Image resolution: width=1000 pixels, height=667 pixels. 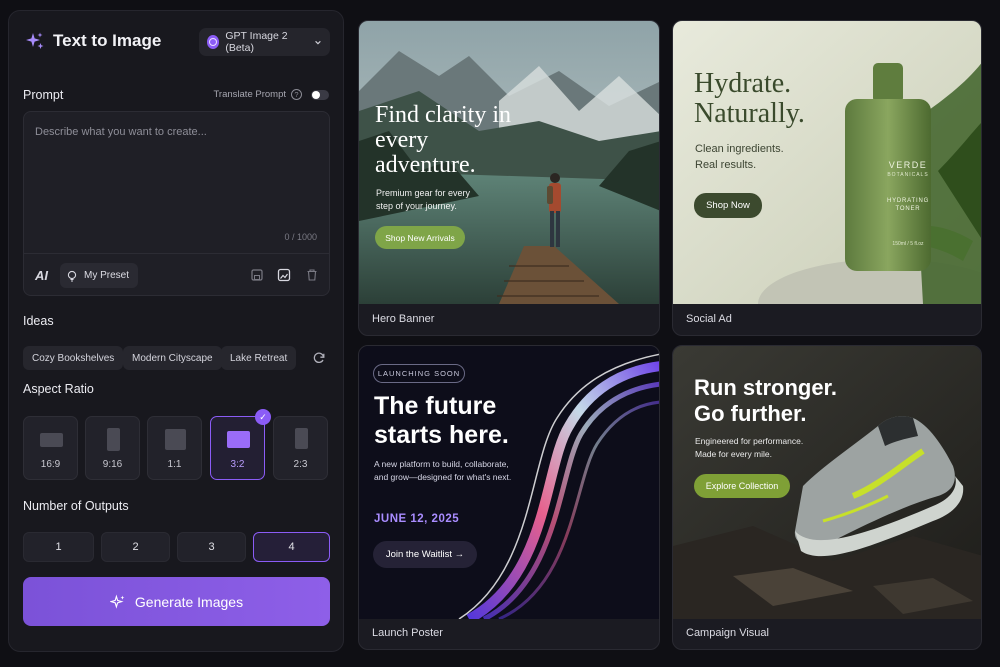 What do you see at coordinates (291, 547) in the screenshot?
I see `output-option-4: 4` at bounding box center [291, 547].